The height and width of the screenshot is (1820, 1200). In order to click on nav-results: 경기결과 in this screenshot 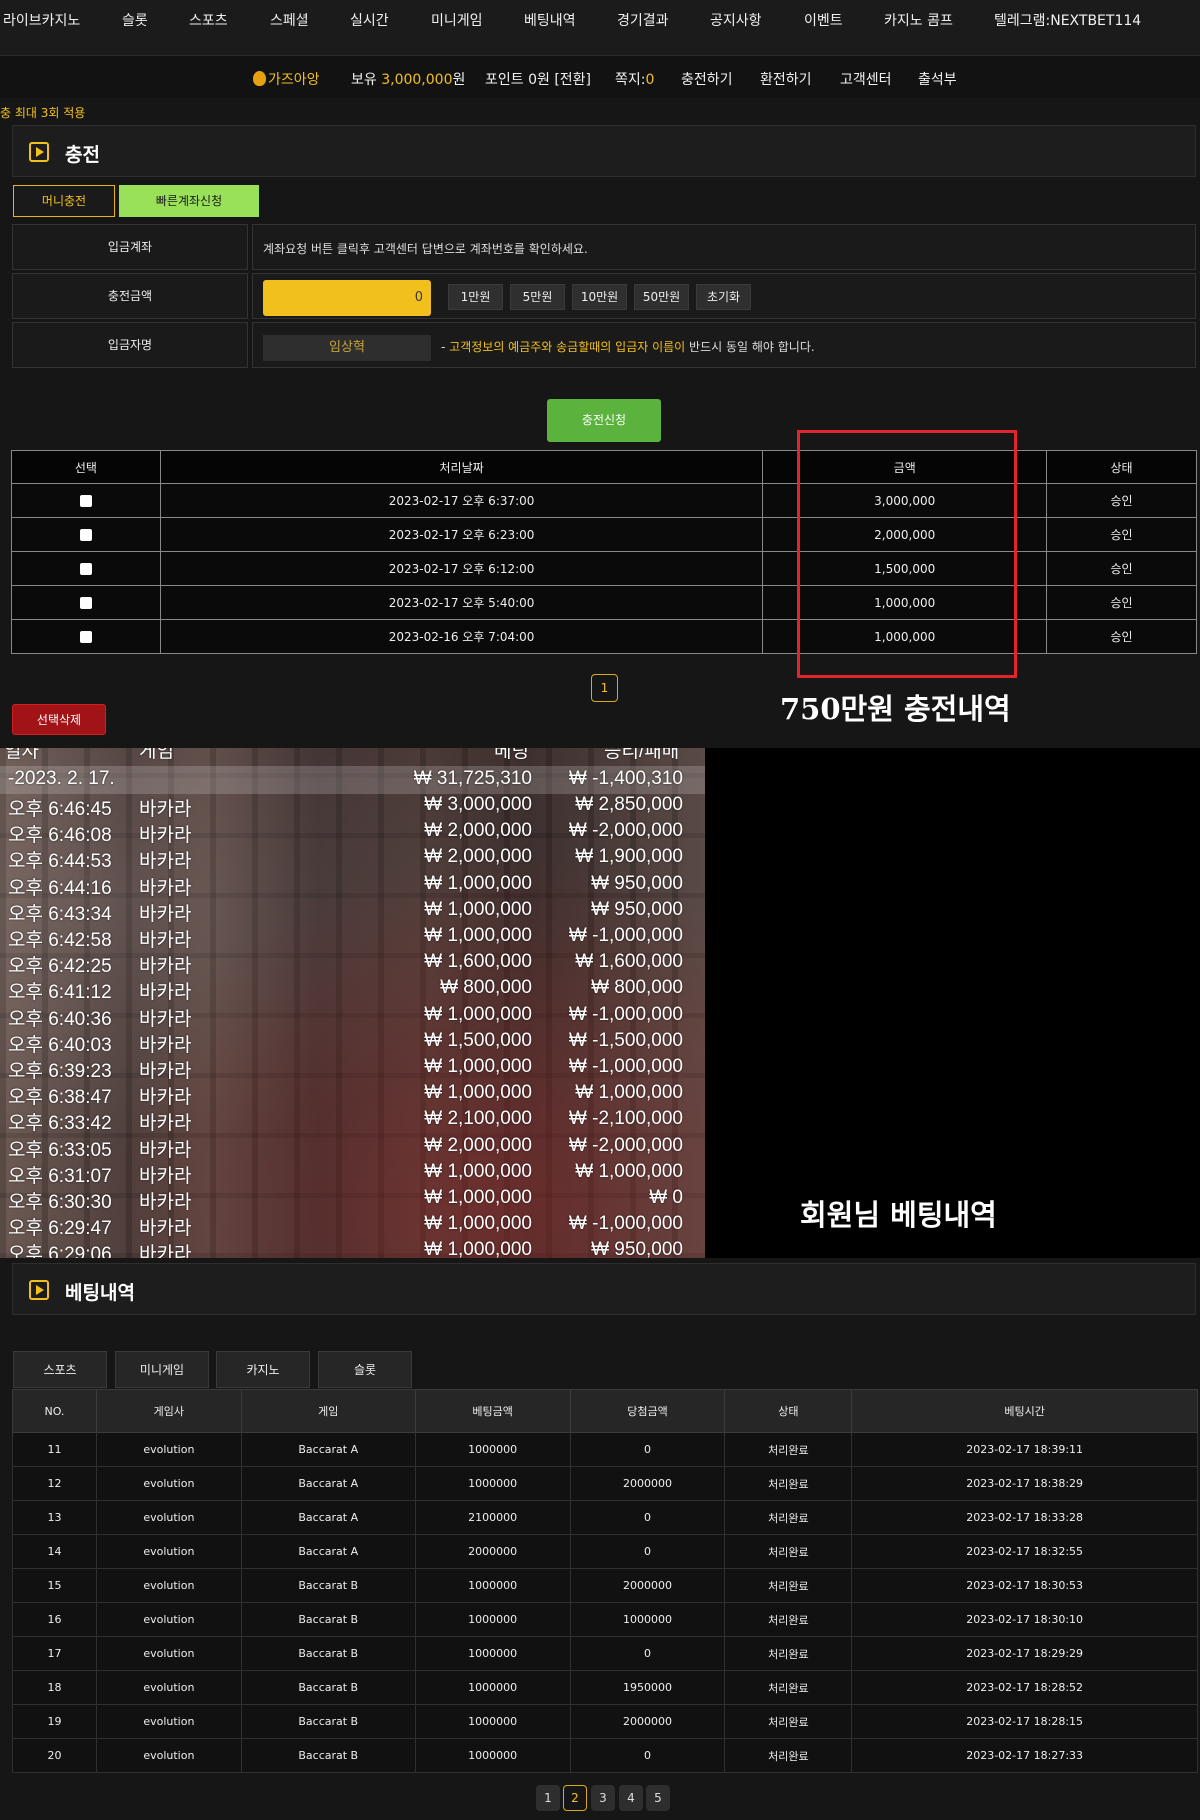, I will do `click(643, 20)`.